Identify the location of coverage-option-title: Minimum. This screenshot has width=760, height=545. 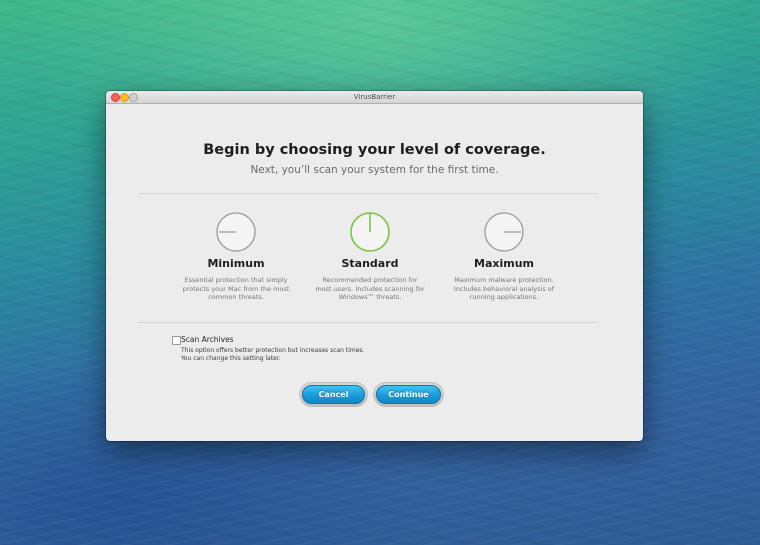
(236, 263).